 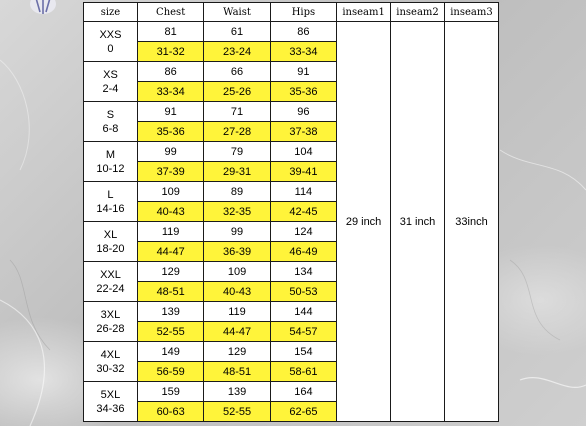 What do you see at coordinates (303, 231) in the screenshot?
I see `hips-cm: 124` at bounding box center [303, 231].